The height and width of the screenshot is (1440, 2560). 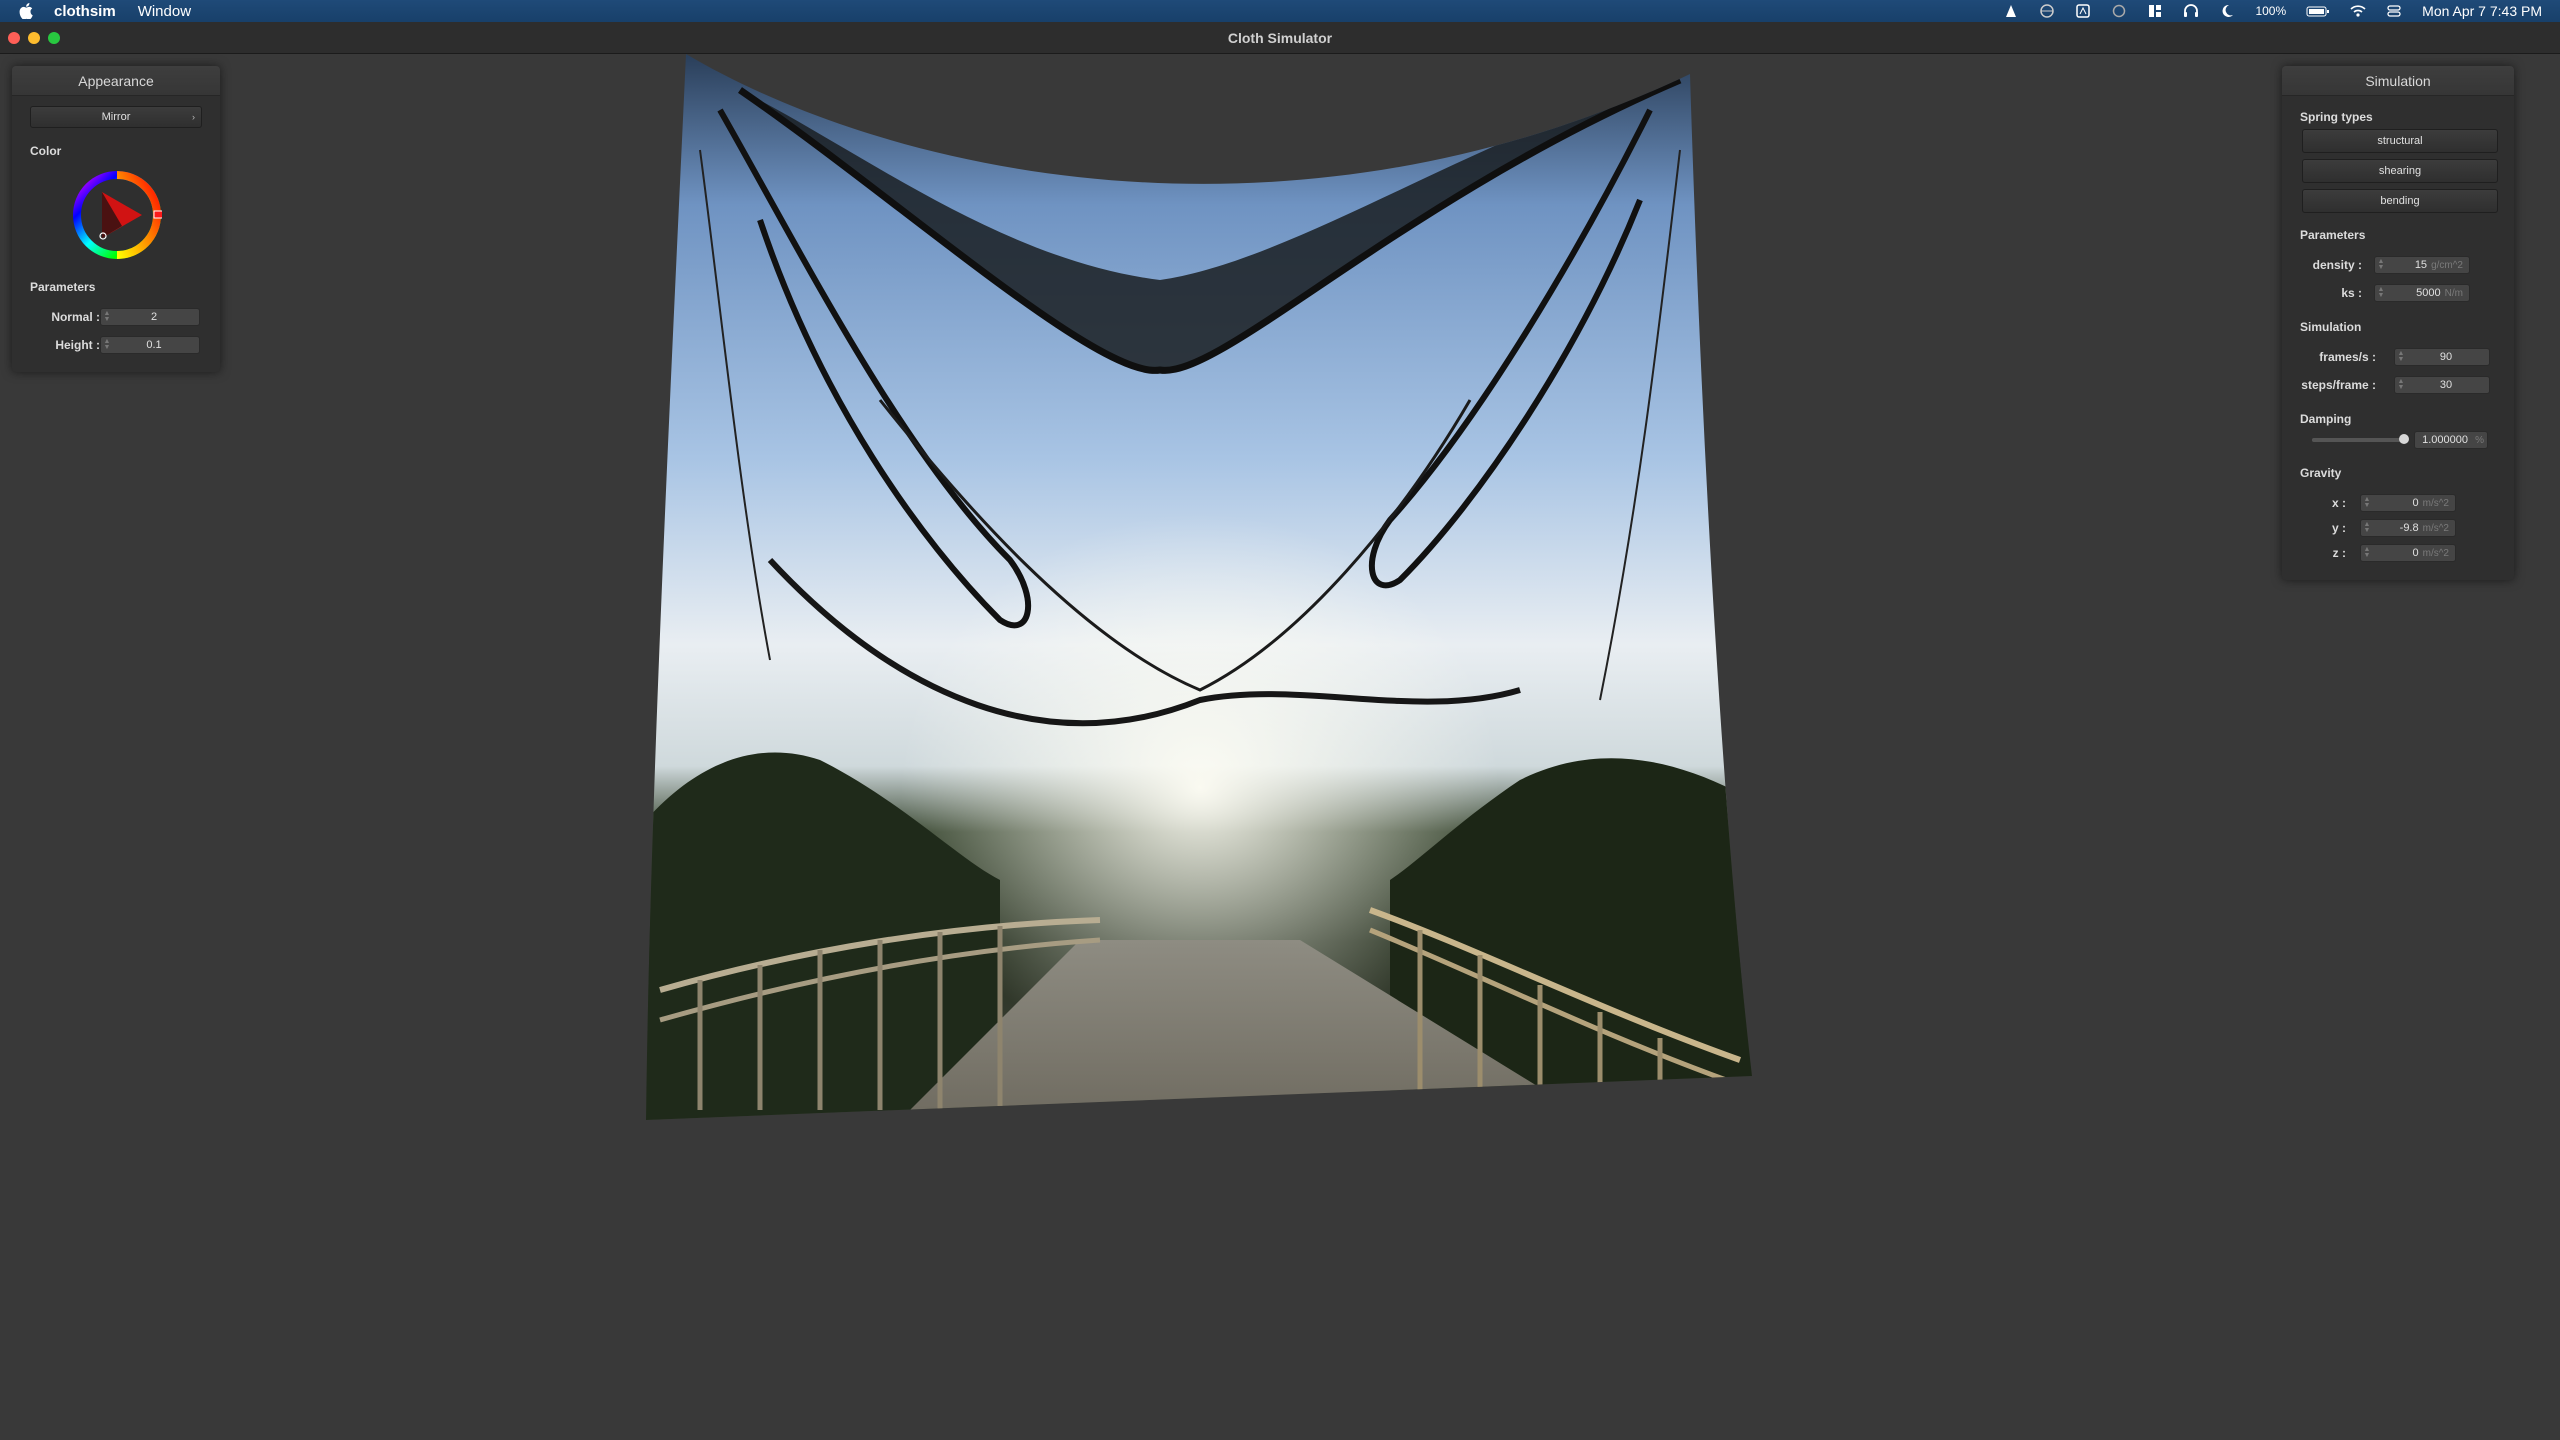 What do you see at coordinates (2482, 11) in the screenshot?
I see `menu-clock: Mon Apr 7 7:43 PM` at bounding box center [2482, 11].